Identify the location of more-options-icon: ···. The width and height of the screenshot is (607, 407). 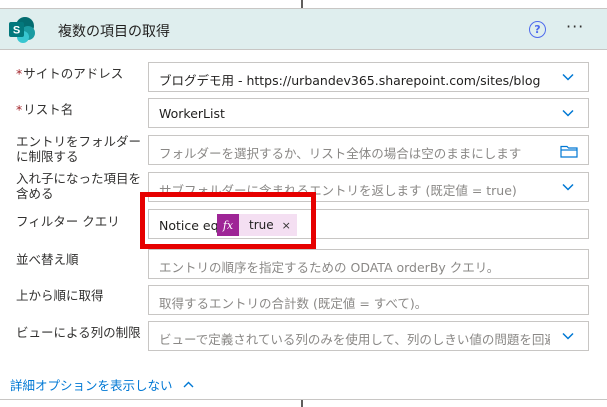
(575, 26).